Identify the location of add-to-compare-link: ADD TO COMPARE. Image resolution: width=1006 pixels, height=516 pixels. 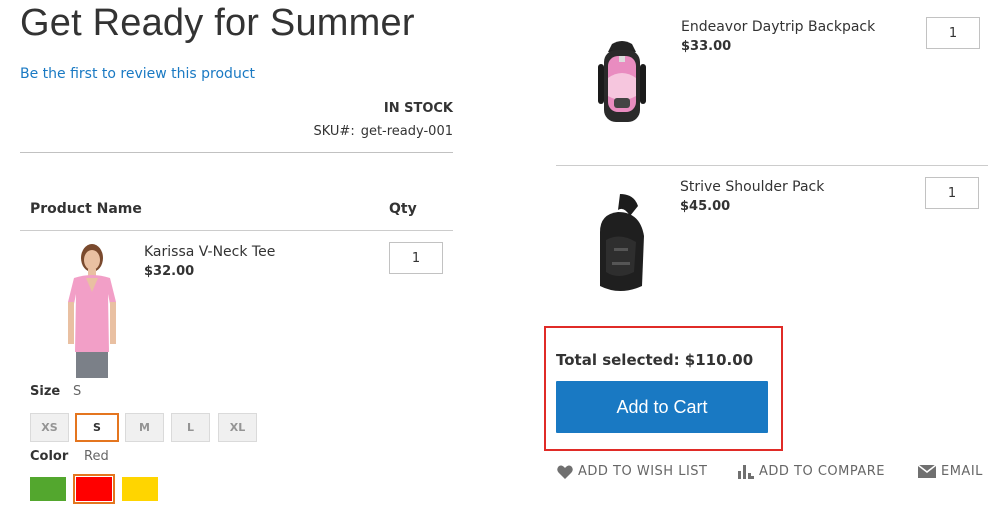
(811, 471).